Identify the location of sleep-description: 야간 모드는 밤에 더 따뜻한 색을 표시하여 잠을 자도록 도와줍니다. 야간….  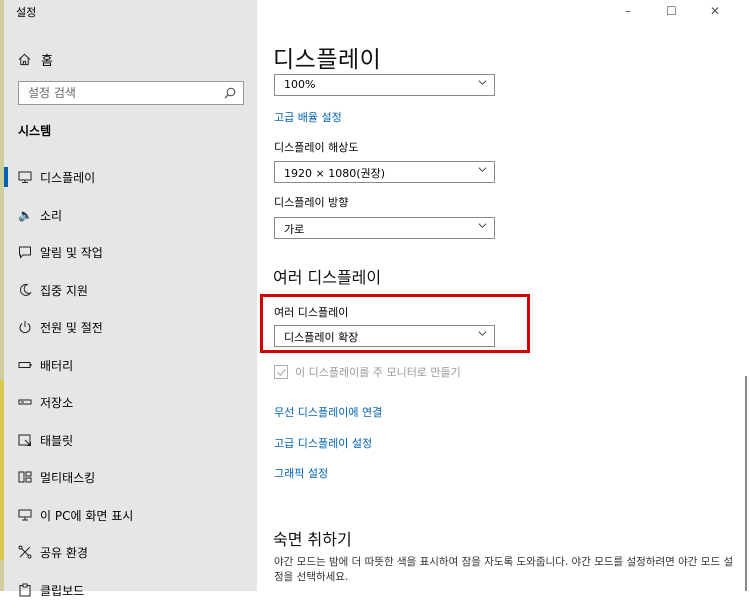
(504, 570).